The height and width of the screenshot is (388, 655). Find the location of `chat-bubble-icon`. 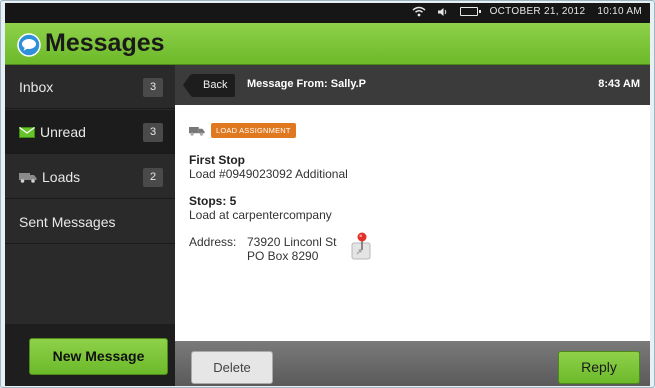

chat-bubble-icon is located at coordinates (29, 45).